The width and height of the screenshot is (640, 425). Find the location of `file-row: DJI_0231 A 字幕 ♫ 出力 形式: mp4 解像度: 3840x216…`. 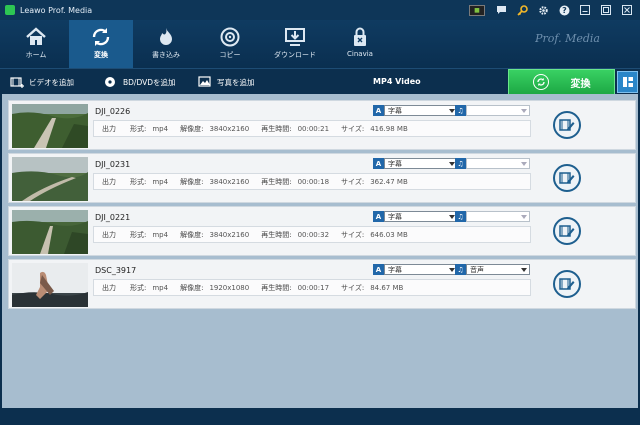

file-row: DJI_0231 A 字幕 ♫ 出力 形式: mp4 解像度: 3840x216… is located at coordinates (322, 178).